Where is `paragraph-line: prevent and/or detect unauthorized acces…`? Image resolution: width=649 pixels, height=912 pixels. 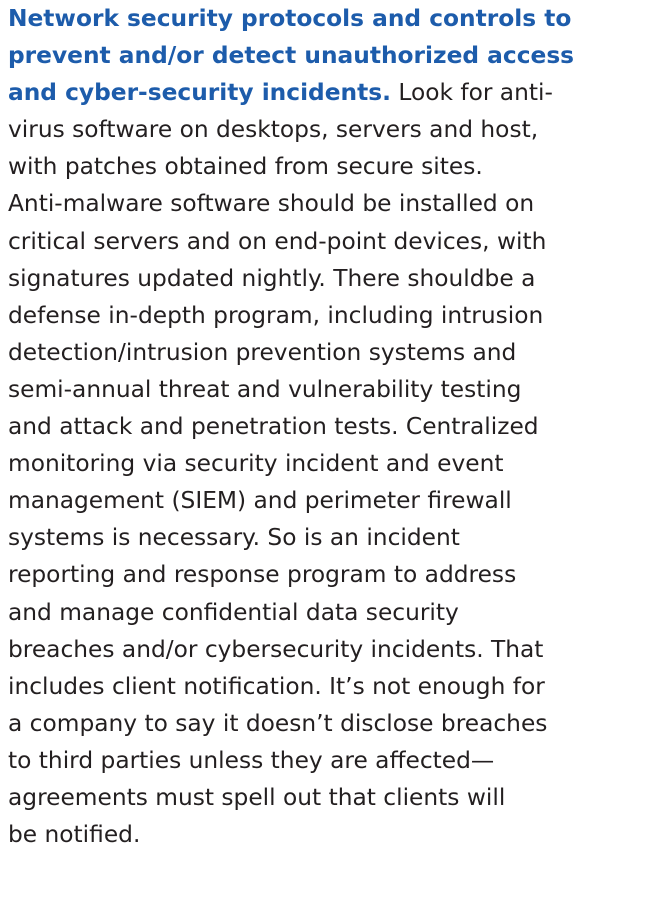 paragraph-line: prevent and/or detect unauthorized acces… is located at coordinates (328, 55).